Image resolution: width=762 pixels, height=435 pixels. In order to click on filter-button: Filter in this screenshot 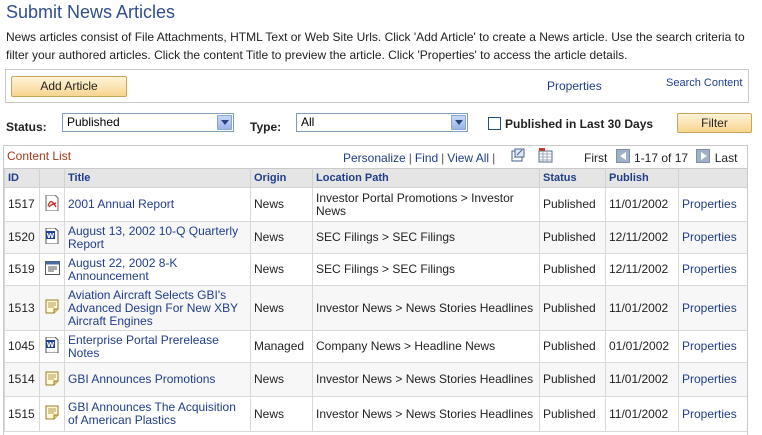, I will do `click(714, 123)`.